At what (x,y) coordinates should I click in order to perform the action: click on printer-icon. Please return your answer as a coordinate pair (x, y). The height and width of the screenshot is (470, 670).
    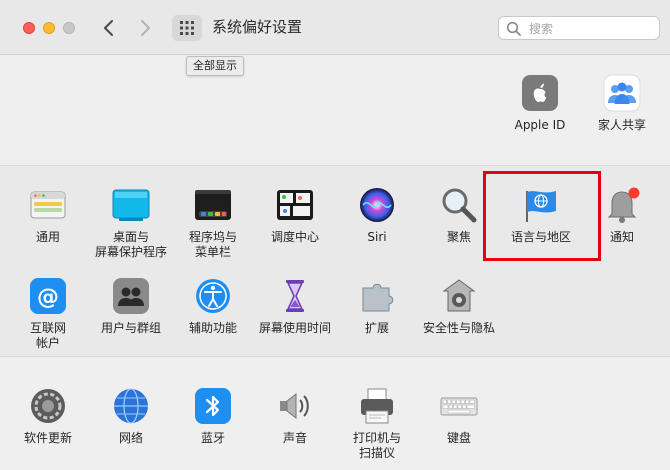
    Looking at the image, I should click on (377, 406).